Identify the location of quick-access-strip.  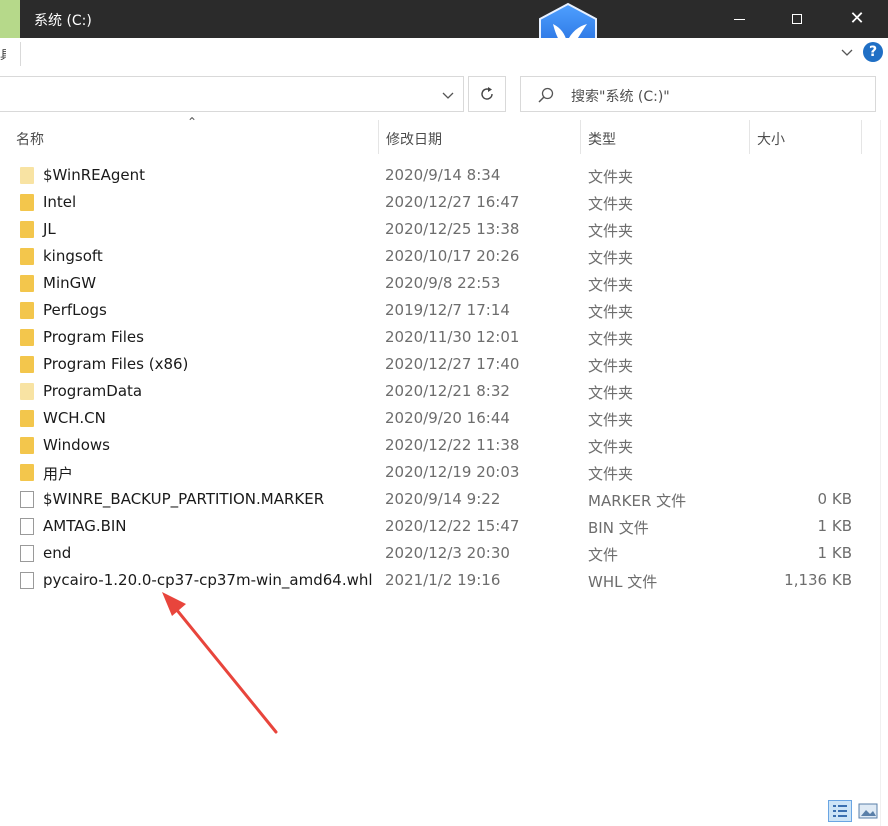
(10, 19).